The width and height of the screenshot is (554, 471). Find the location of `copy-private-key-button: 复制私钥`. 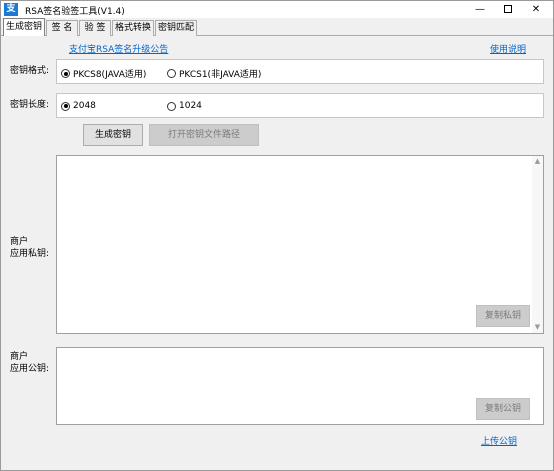

copy-private-key-button: 复制私钥 is located at coordinates (503, 316).